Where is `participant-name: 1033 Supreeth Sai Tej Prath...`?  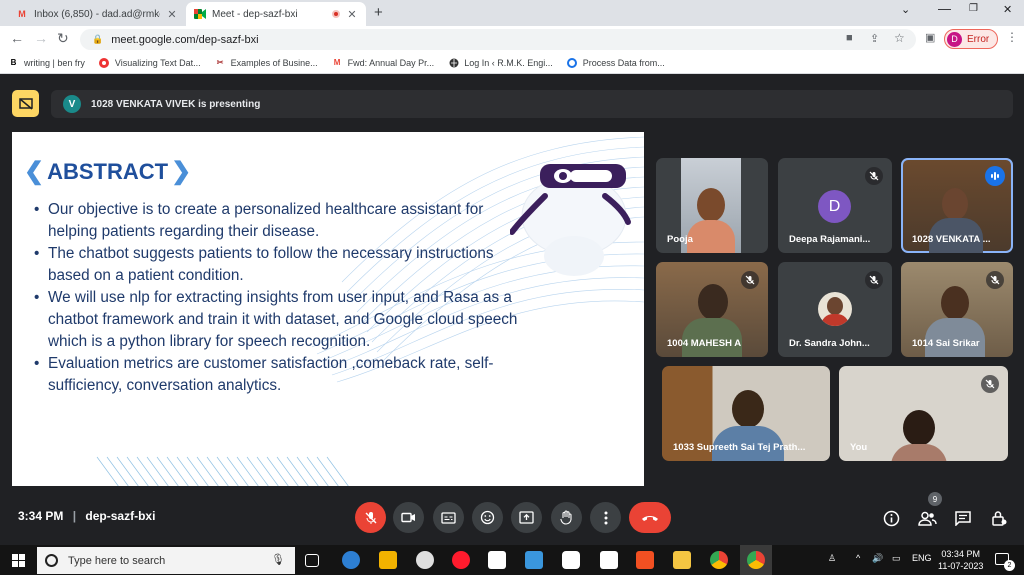
participant-name: 1033 Supreeth Sai Tej Prath... is located at coordinates (739, 447).